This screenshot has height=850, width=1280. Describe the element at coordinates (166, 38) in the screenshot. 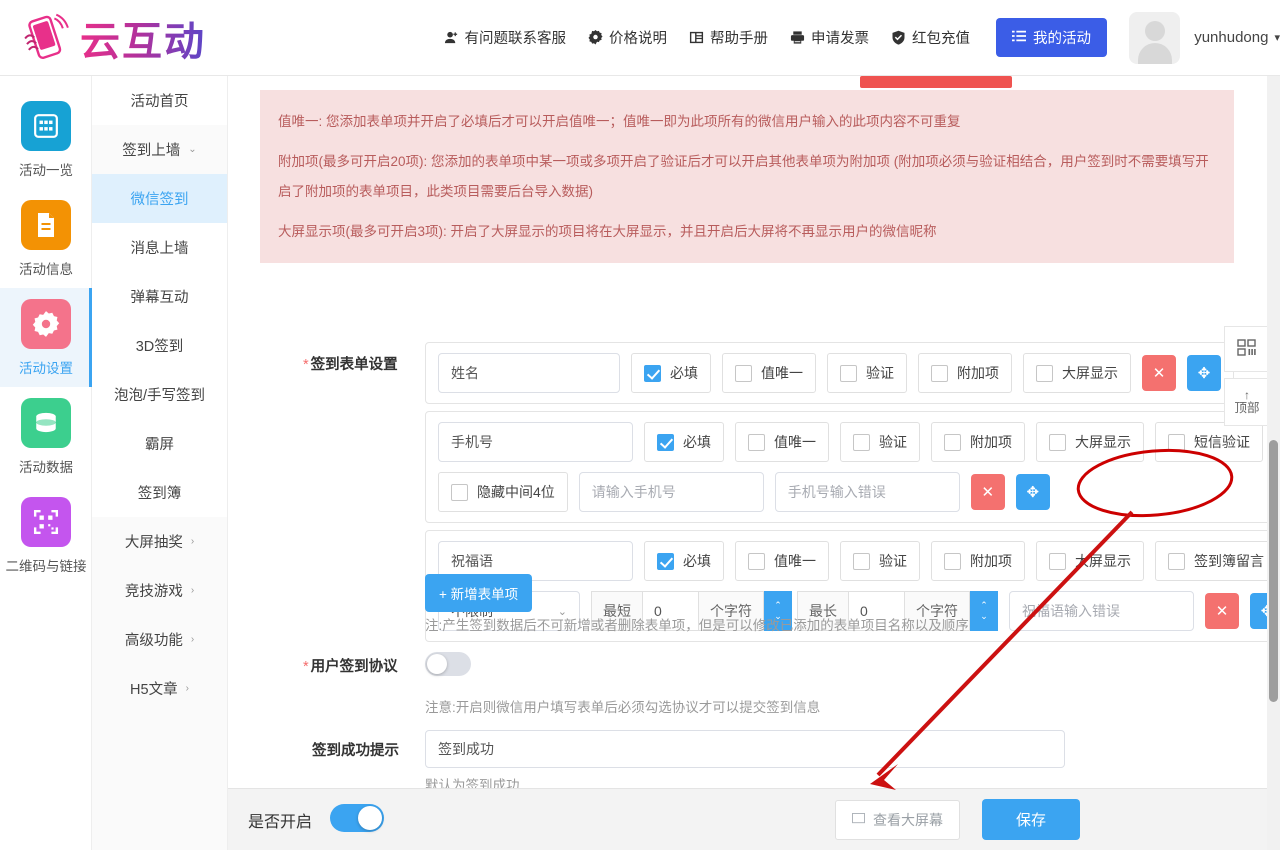

I see `logo: 云互动` at that location.